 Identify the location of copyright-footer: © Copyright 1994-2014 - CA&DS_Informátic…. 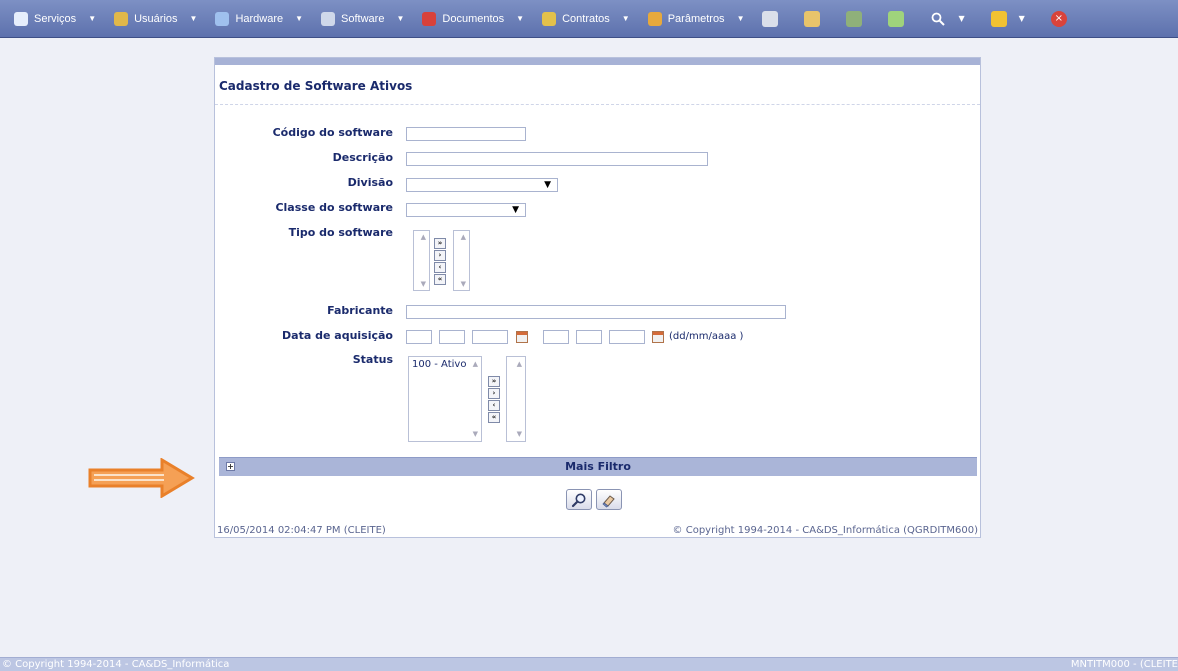
(825, 530).